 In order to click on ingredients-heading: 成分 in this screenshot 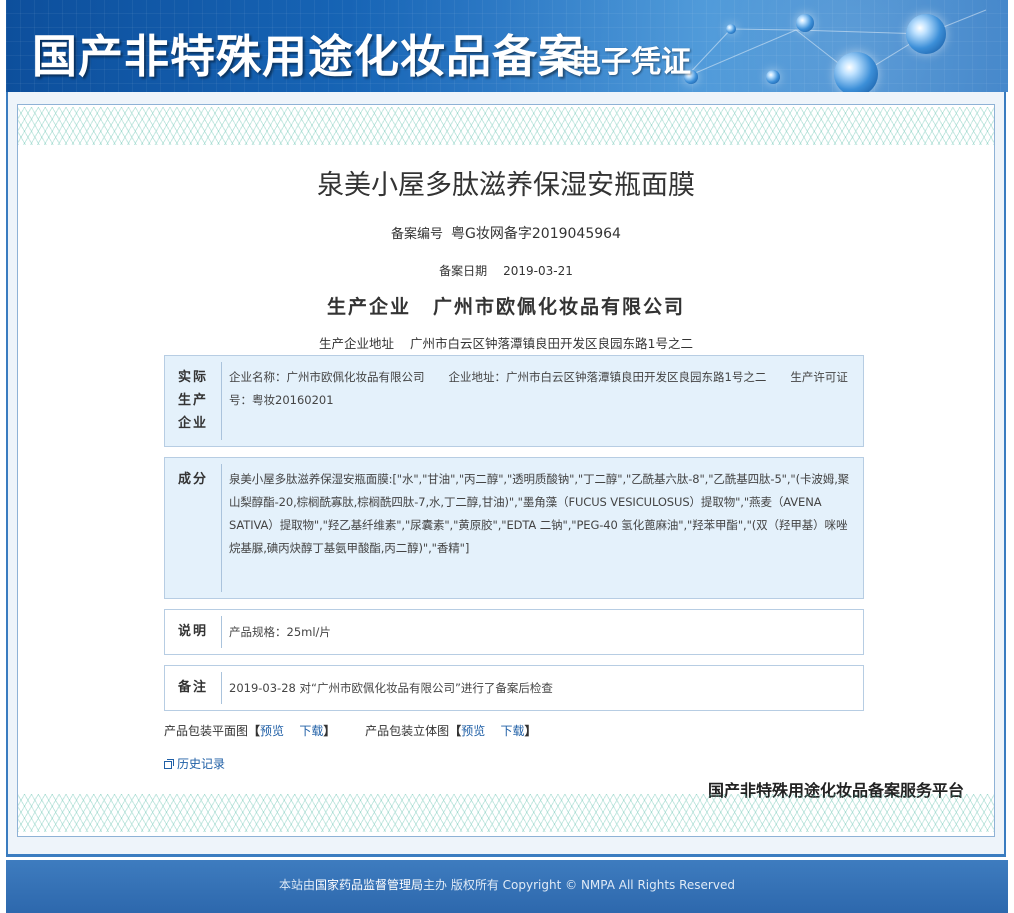, I will do `click(192, 479)`.